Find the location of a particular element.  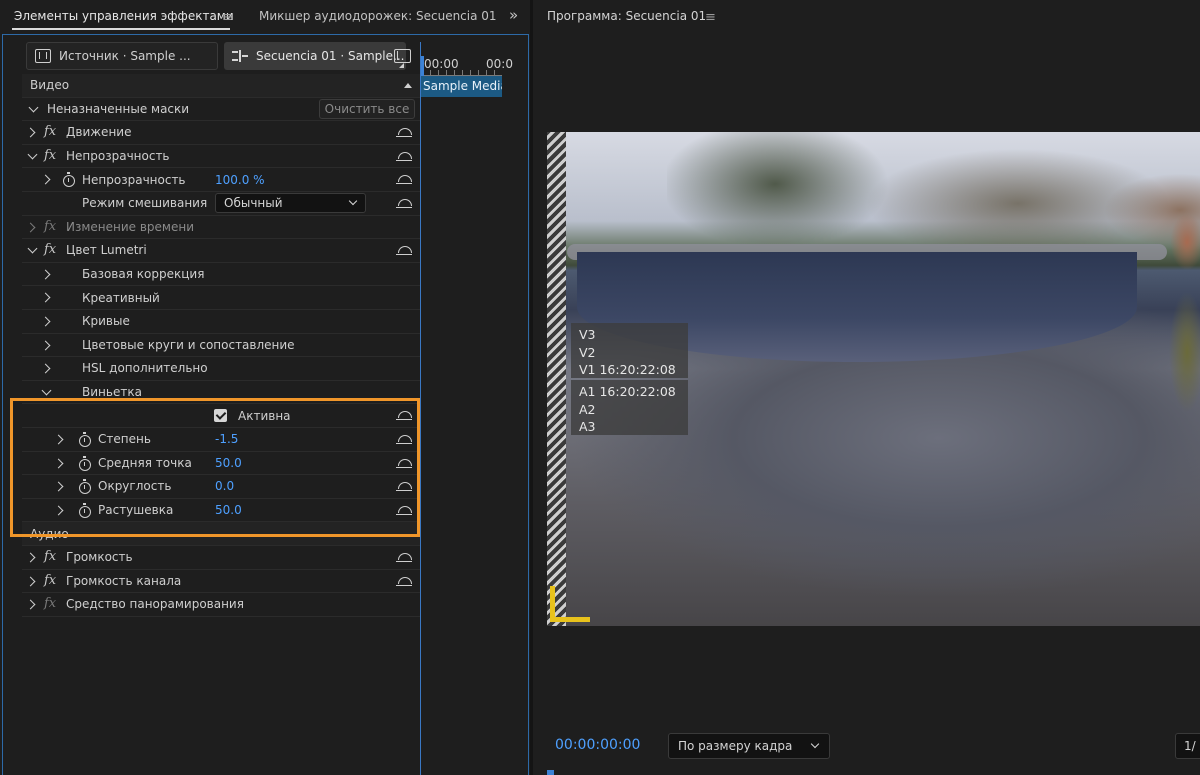

lumetri-section-basic: Базовая коррекция is located at coordinates (221, 275).